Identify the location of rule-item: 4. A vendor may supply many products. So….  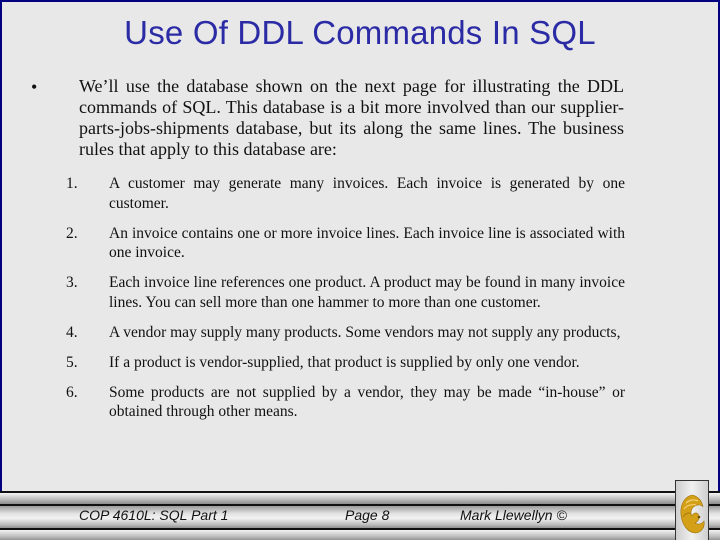
(346, 333).